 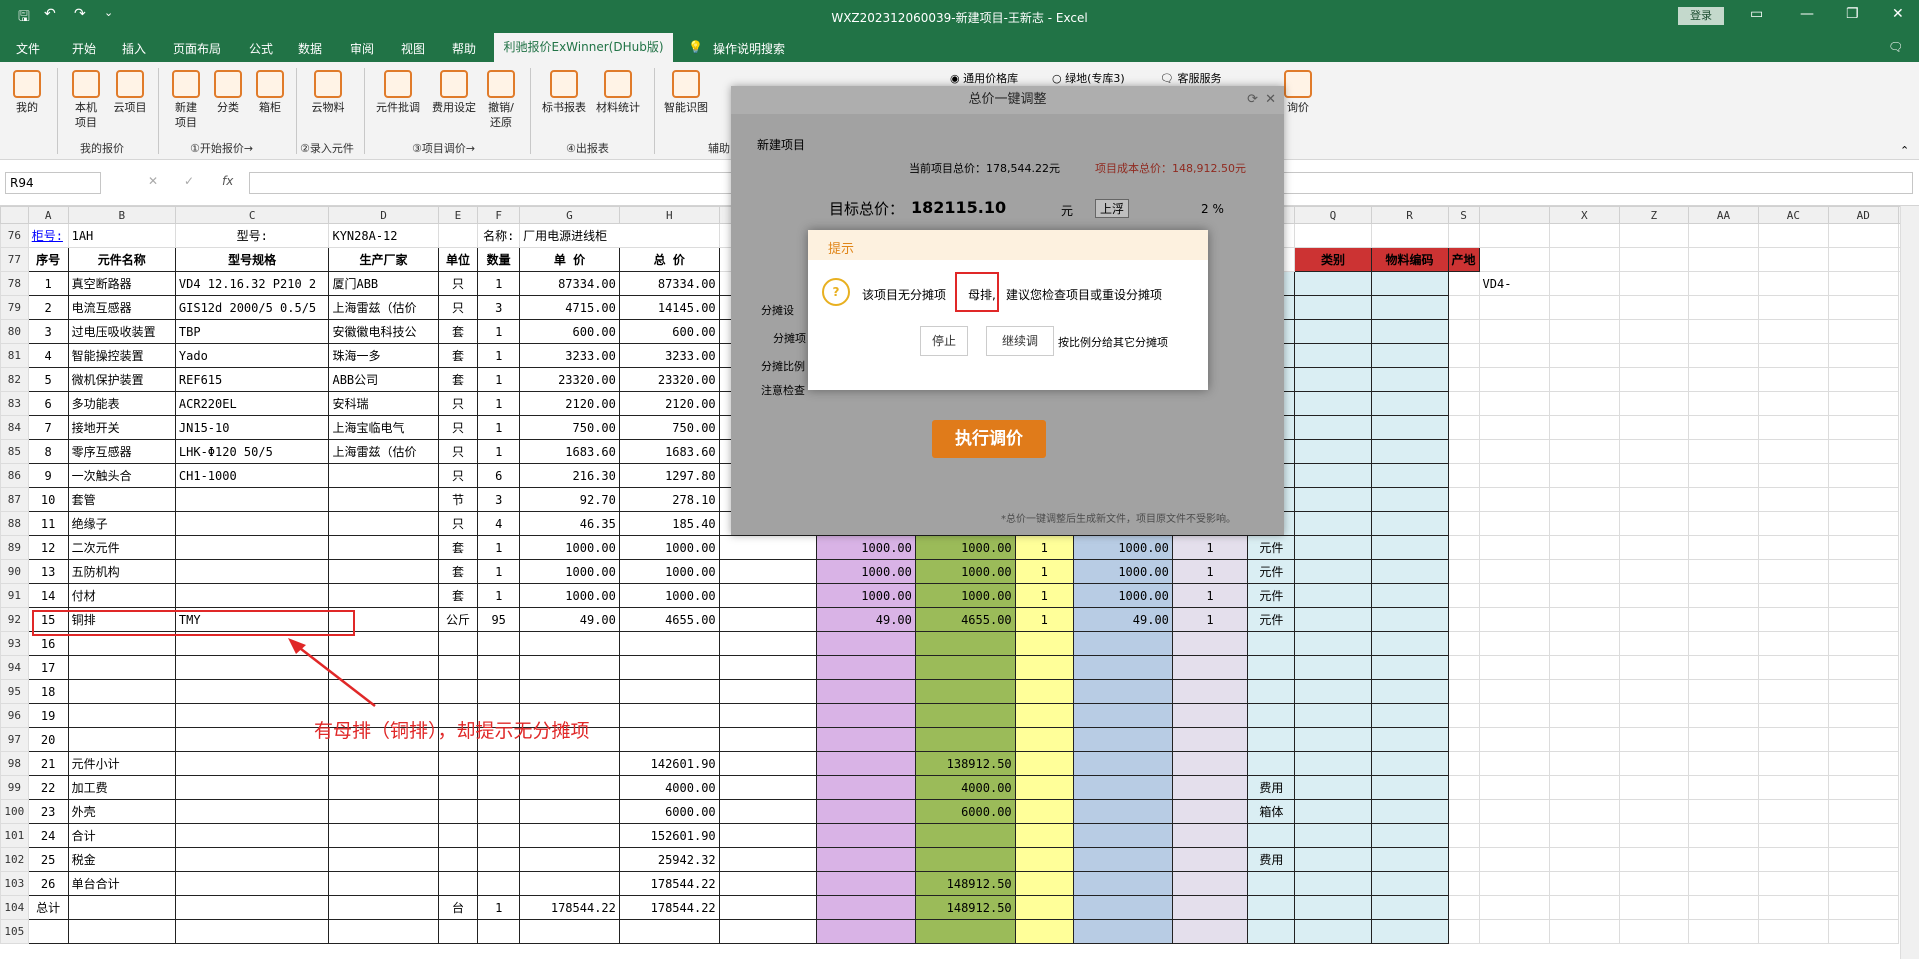 I want to click on stop-button: 停止, so click(x=944, y=341).